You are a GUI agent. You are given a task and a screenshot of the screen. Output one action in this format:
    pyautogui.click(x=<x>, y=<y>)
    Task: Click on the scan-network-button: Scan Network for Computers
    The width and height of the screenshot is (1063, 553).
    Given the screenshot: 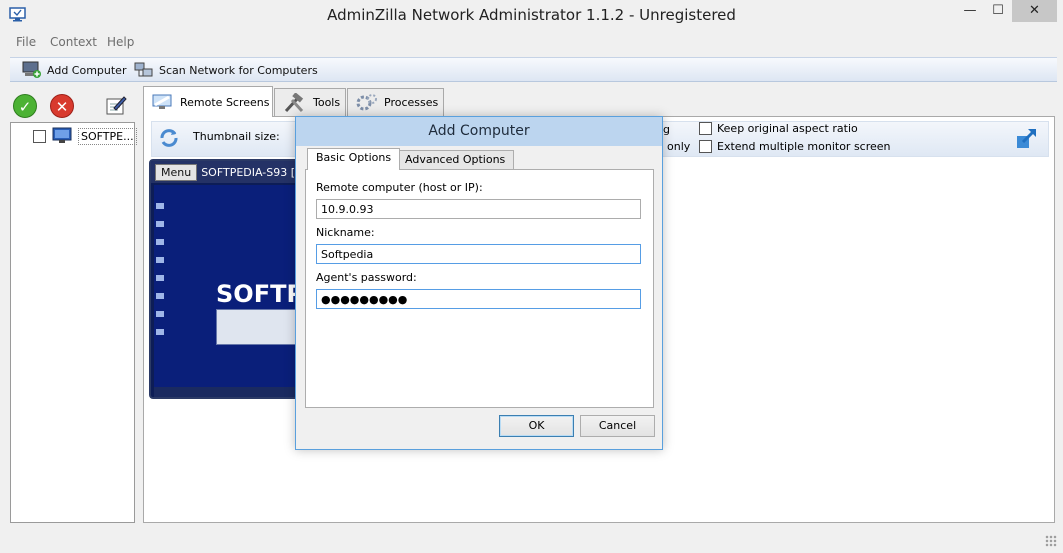 What is the action you would take?
    pyautogui.click(x=226, y=70)
    